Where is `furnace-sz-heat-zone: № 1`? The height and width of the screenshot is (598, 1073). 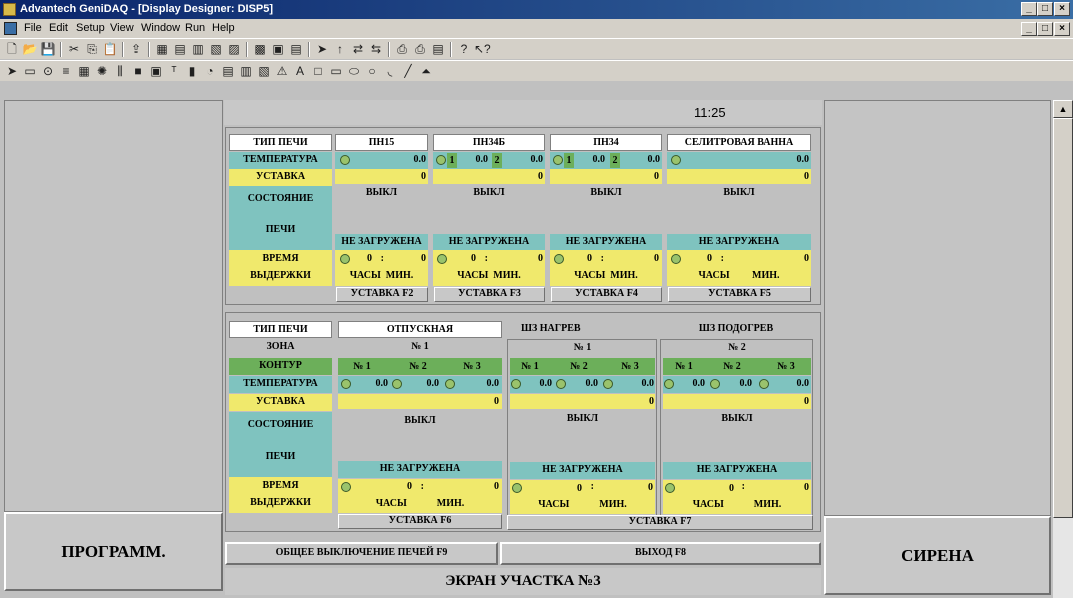 furnace-sz-heat-zone: № 1 is located at coordinates (582, 348).